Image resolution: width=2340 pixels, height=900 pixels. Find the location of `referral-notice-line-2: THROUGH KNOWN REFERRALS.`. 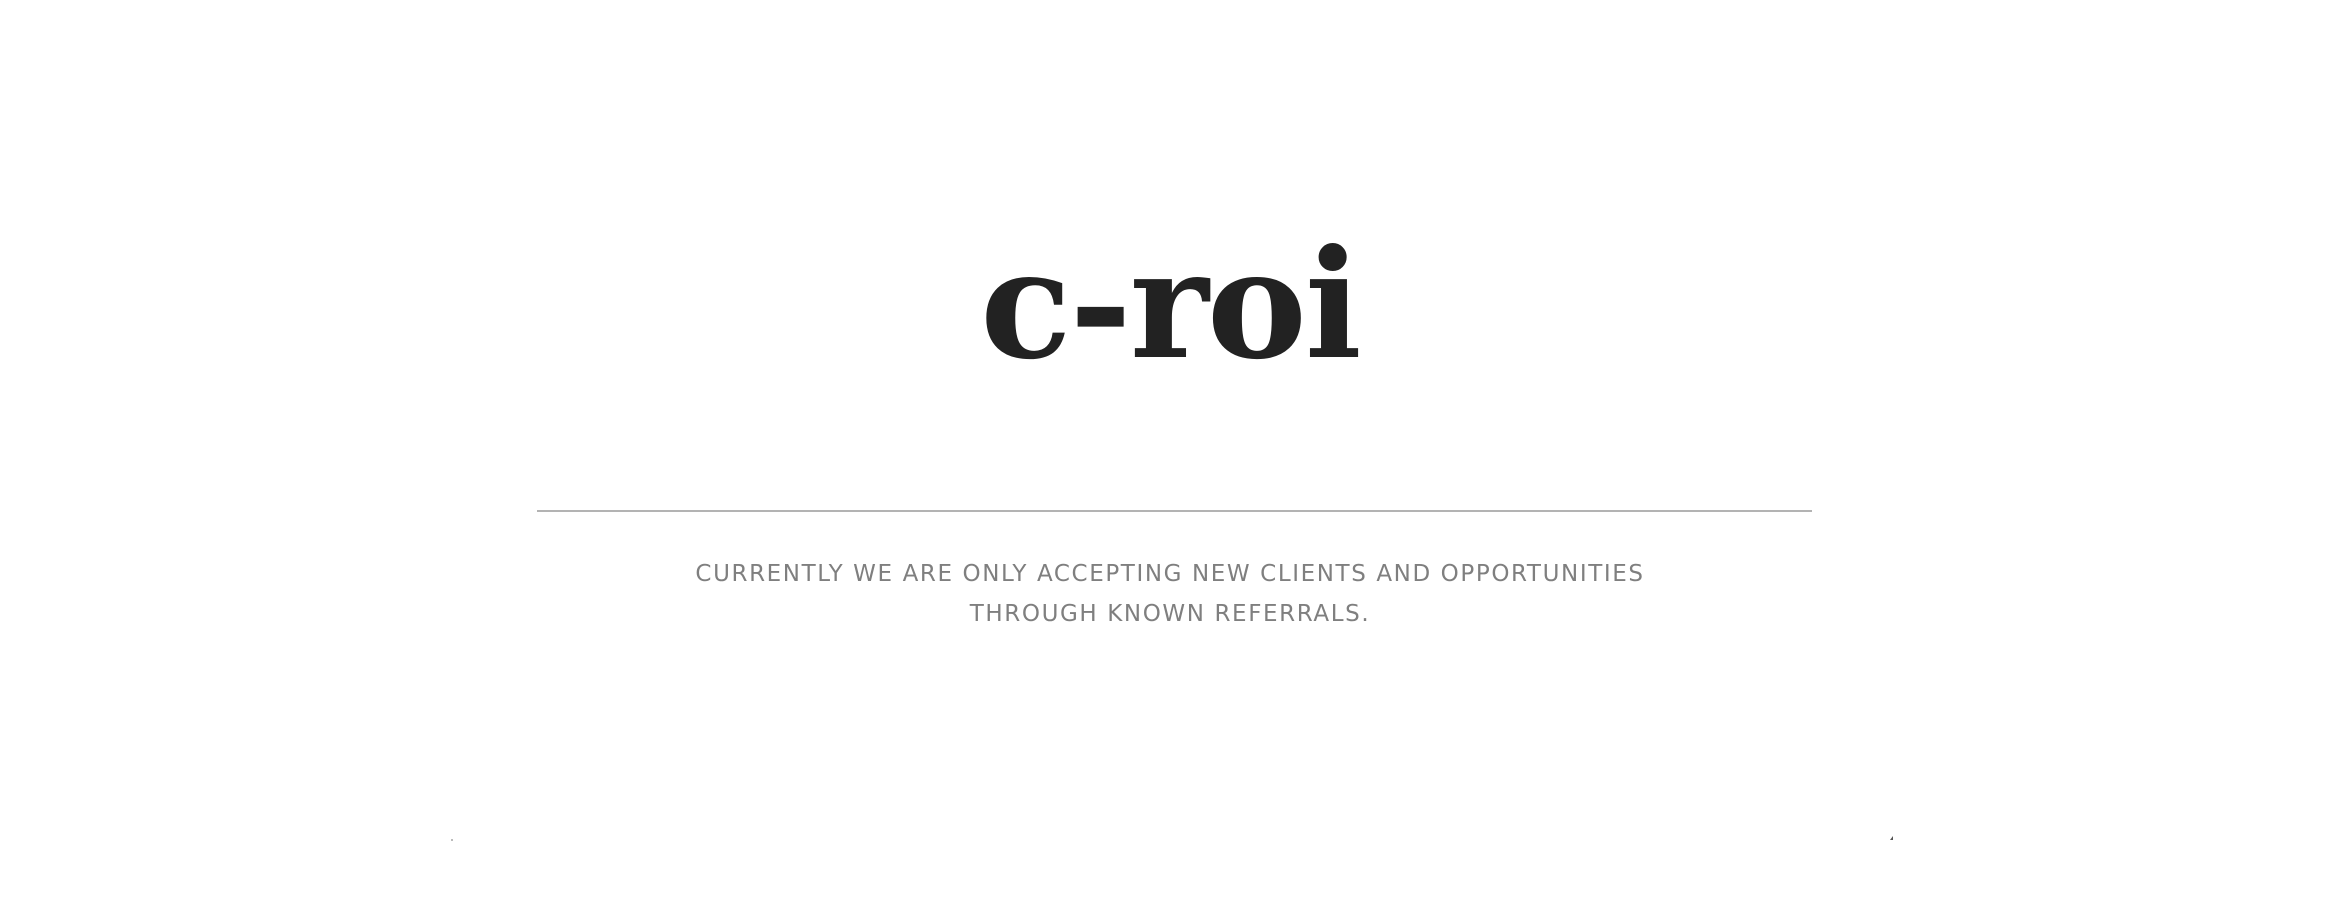

referral-notice-line-2: THROUGH KNOWN REFERRALS. is located at coordinates (1170, 614).